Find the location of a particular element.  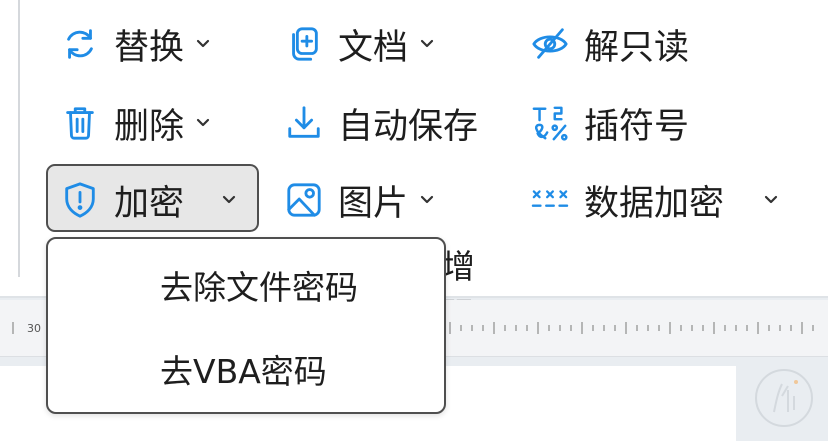

ruler-label: 30 is located at coordinates (34, 328).